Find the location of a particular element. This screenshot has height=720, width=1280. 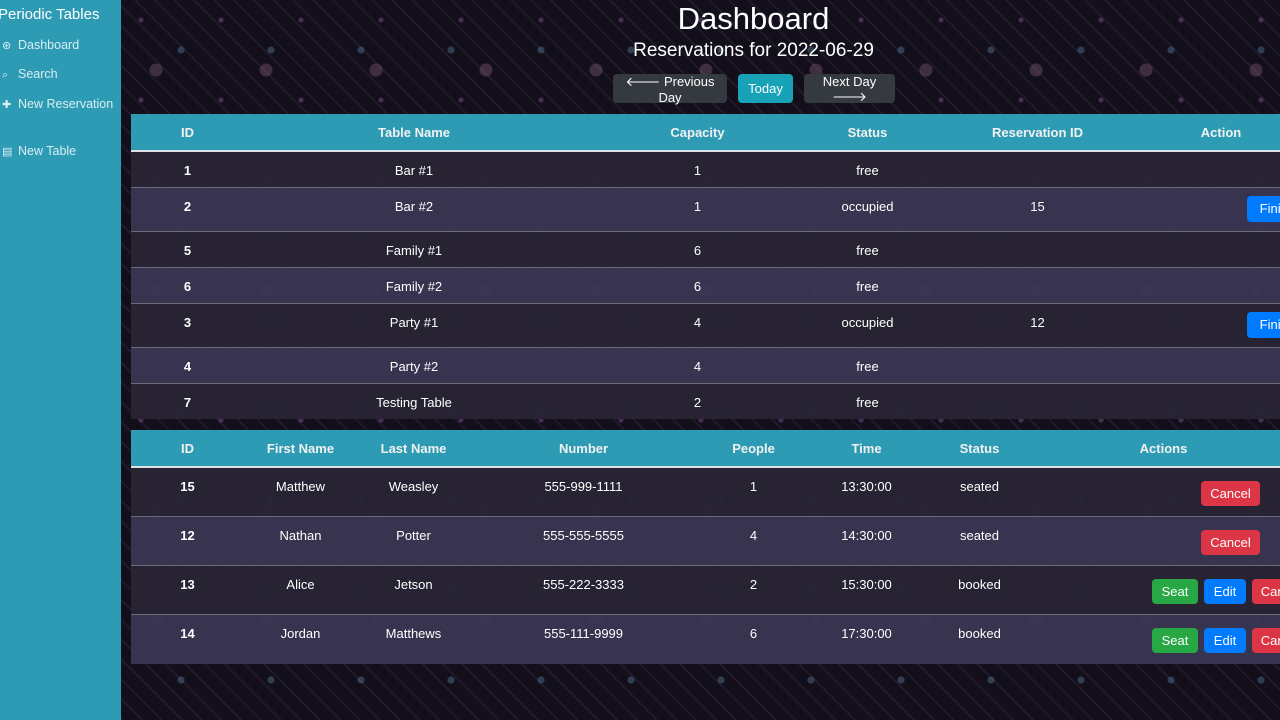

table-cell-reservation-id: 15 is located at coordinates (1037, 208).